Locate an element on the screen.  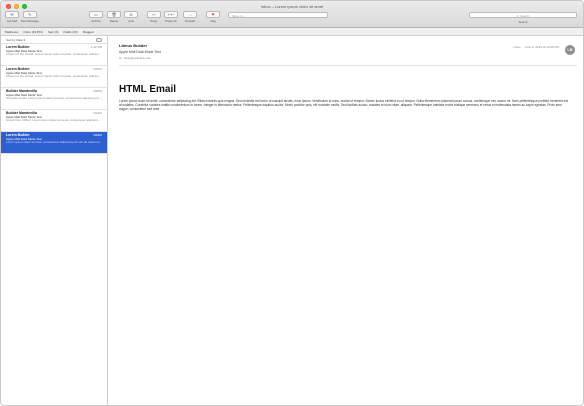
flag-label: Flag is located at coordinates (213, 21).